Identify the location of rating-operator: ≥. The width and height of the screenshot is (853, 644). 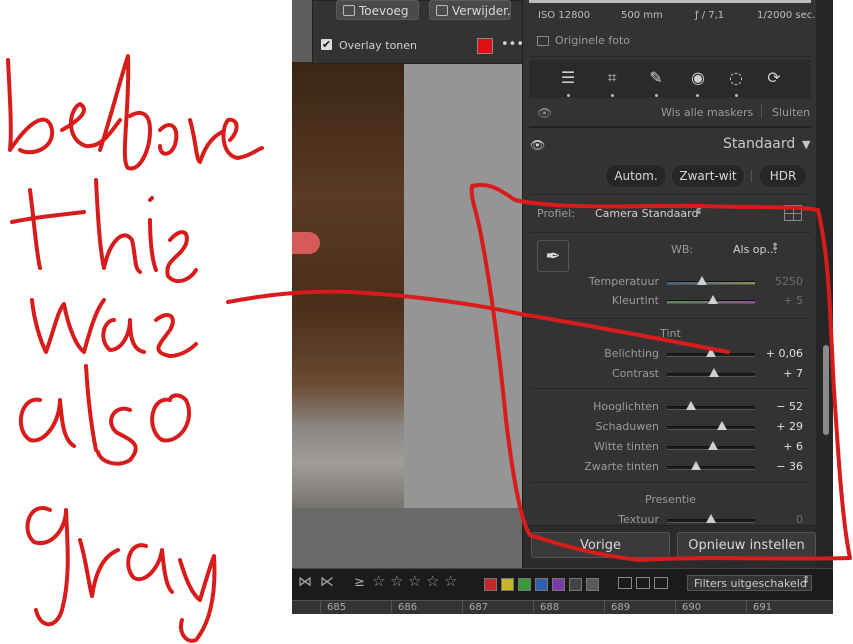
(359, 582).